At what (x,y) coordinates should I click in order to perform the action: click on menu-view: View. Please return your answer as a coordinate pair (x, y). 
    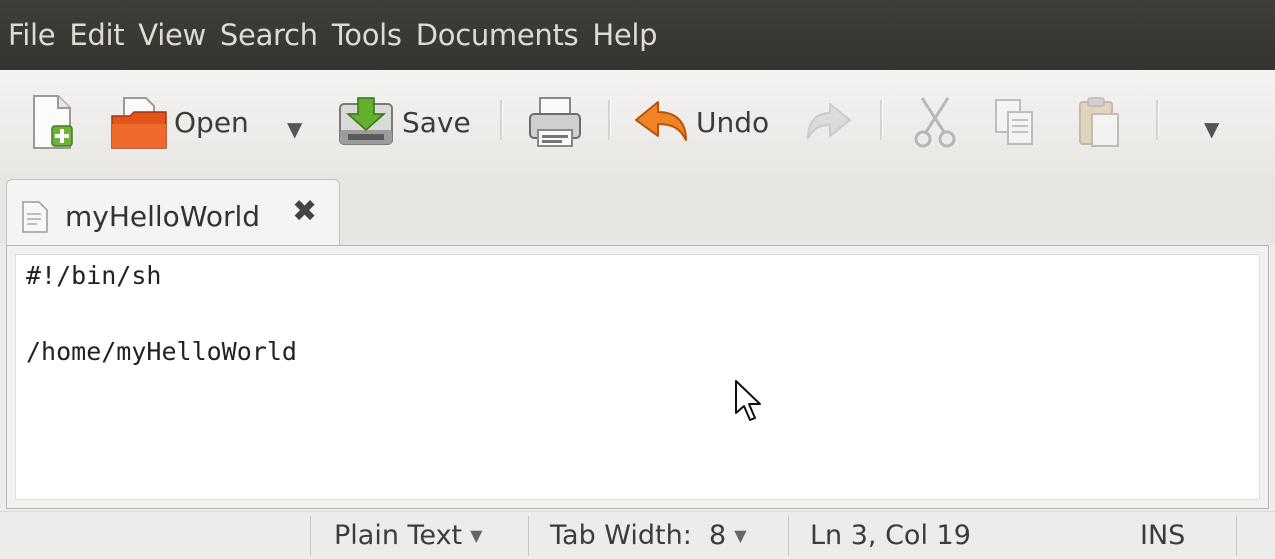
    Looking at the image, I should click on (172, 35).